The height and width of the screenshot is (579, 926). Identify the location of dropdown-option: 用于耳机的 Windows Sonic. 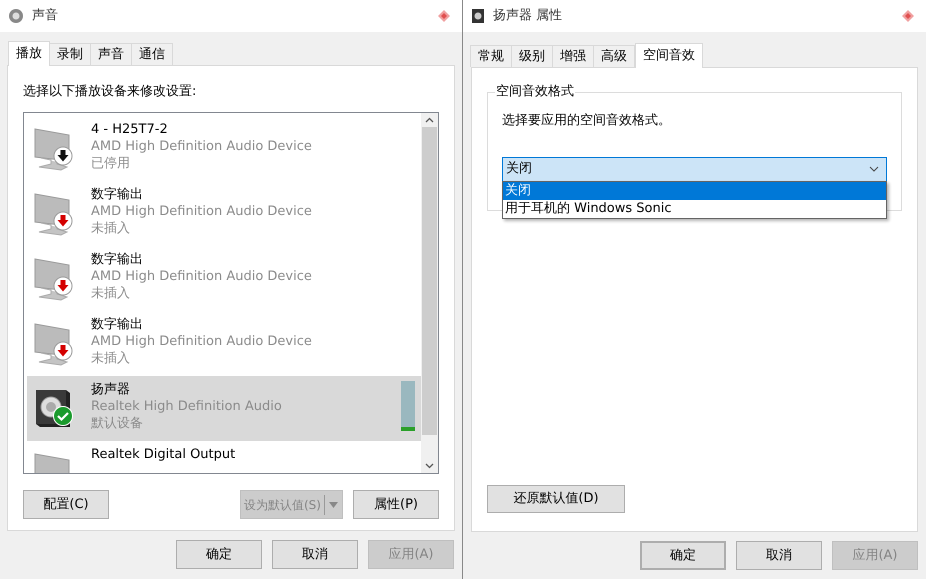
(694, 209).